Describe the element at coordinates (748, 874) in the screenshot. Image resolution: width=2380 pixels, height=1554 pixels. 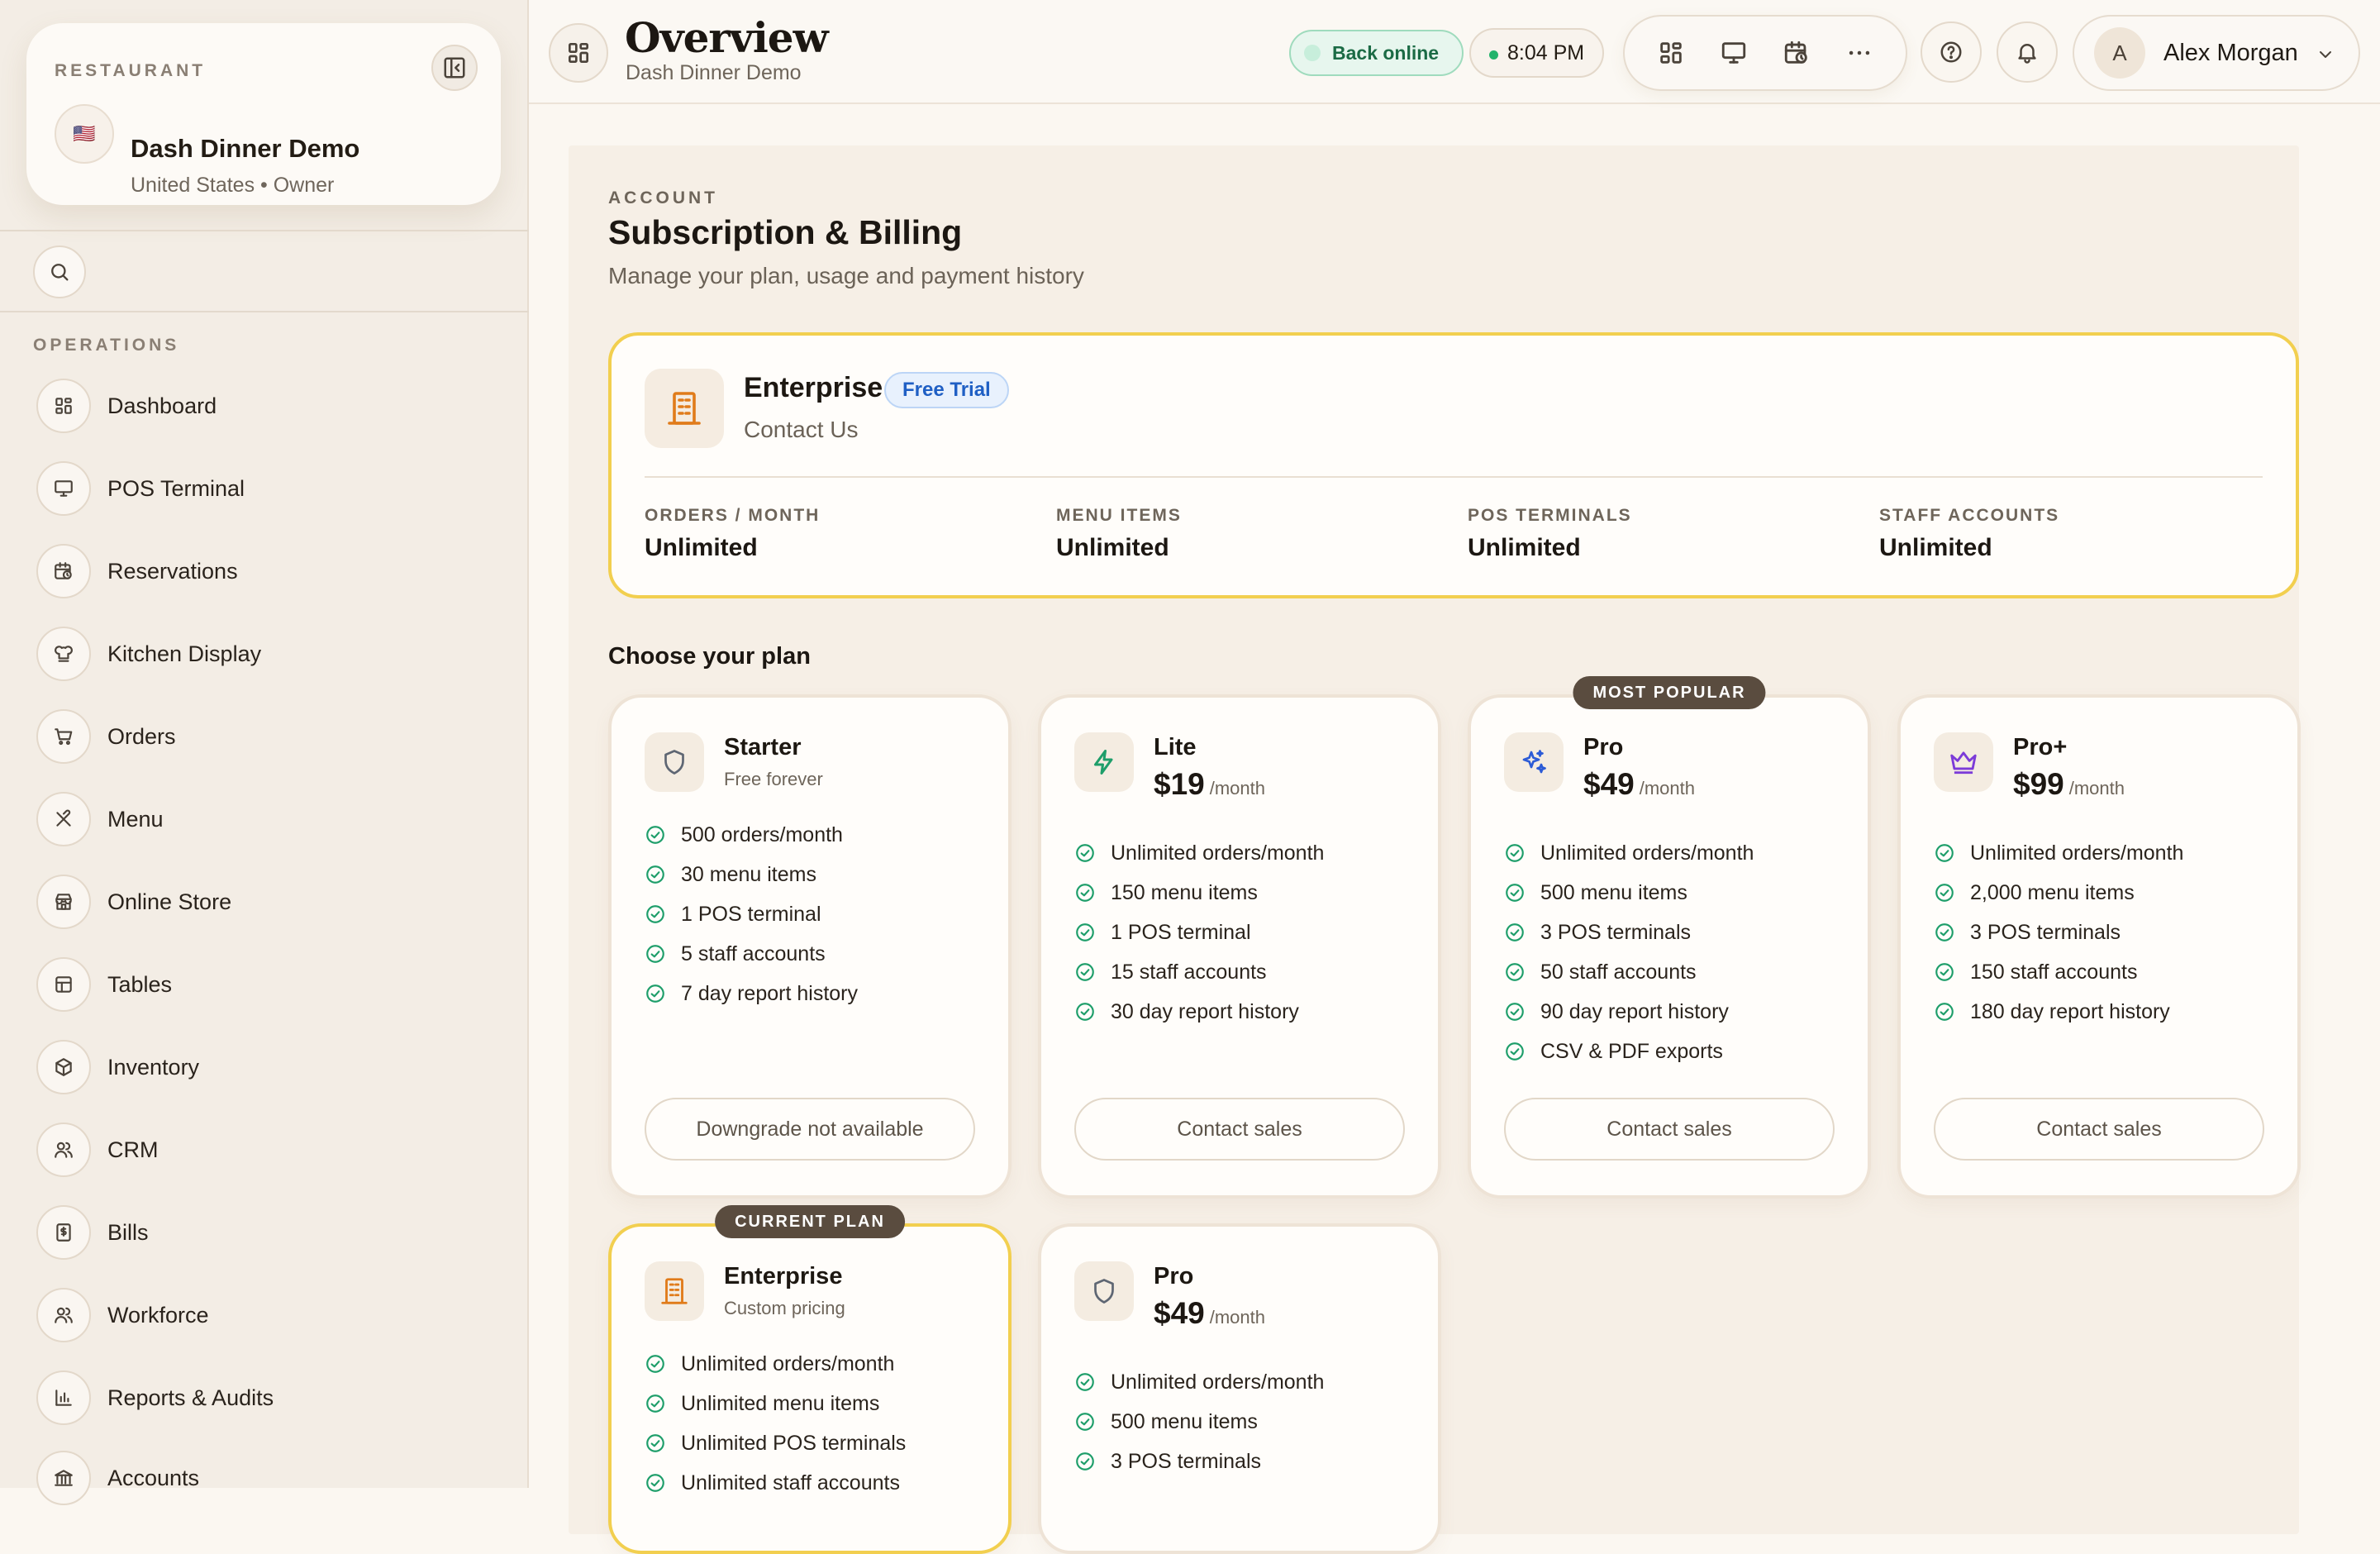
I see `feature-text: 30 menu items` at that location.